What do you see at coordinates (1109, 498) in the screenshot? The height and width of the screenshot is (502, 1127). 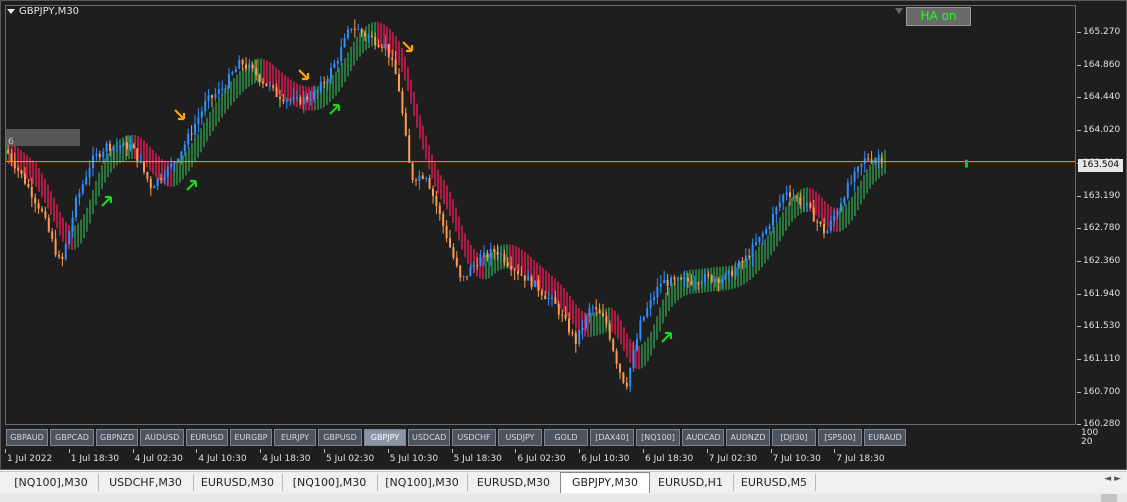 I see `scrollbar-thumb` at bounding box center [1109, 498].